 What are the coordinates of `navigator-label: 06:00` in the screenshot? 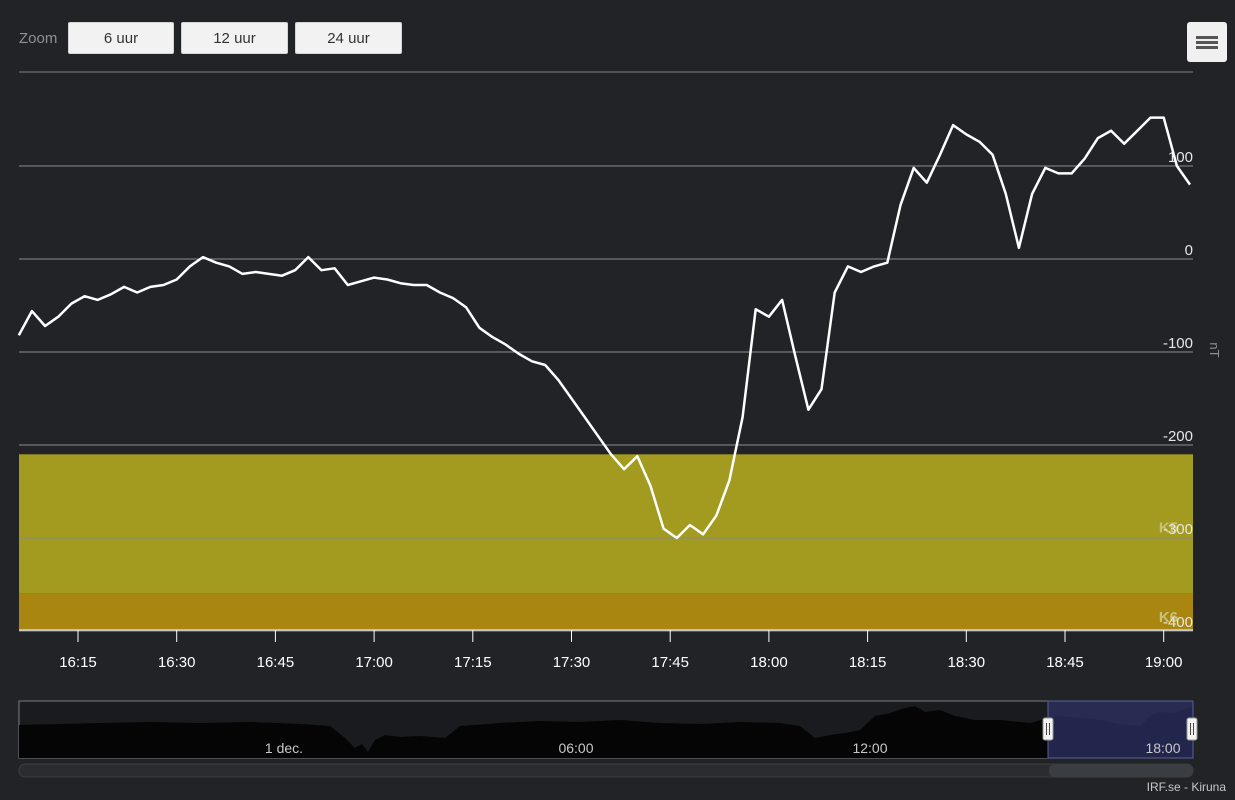 It's located at (575, 748).